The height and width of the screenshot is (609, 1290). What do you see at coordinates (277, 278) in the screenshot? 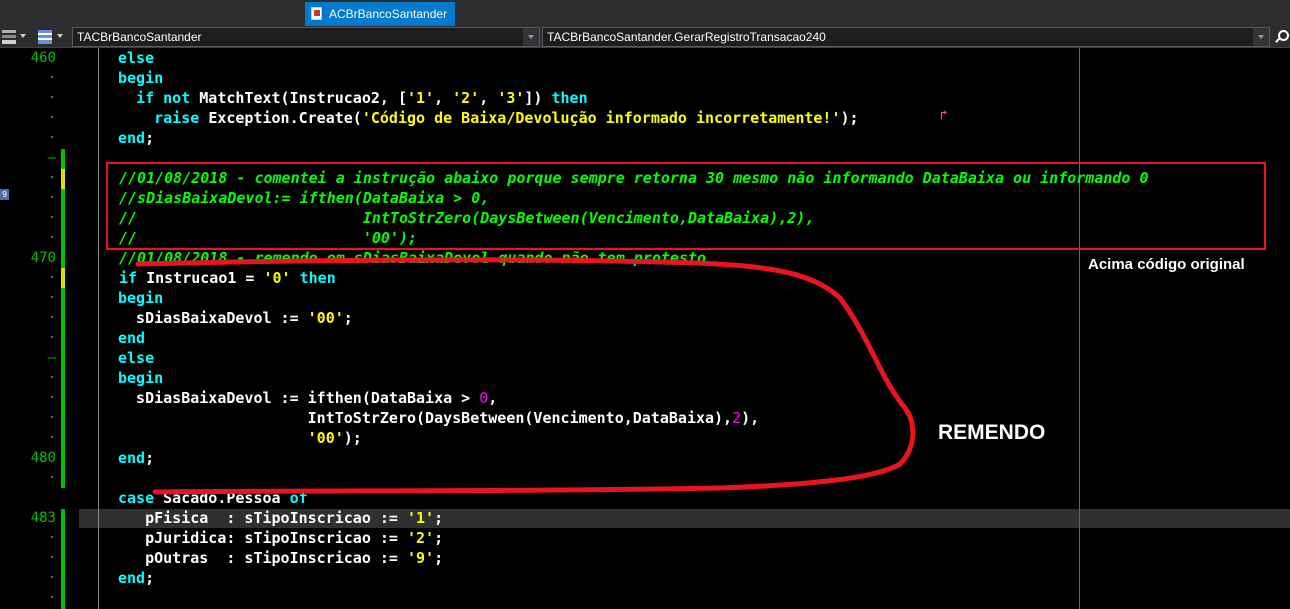
I see `code-token: '0'` at bounding box center [277, 278].